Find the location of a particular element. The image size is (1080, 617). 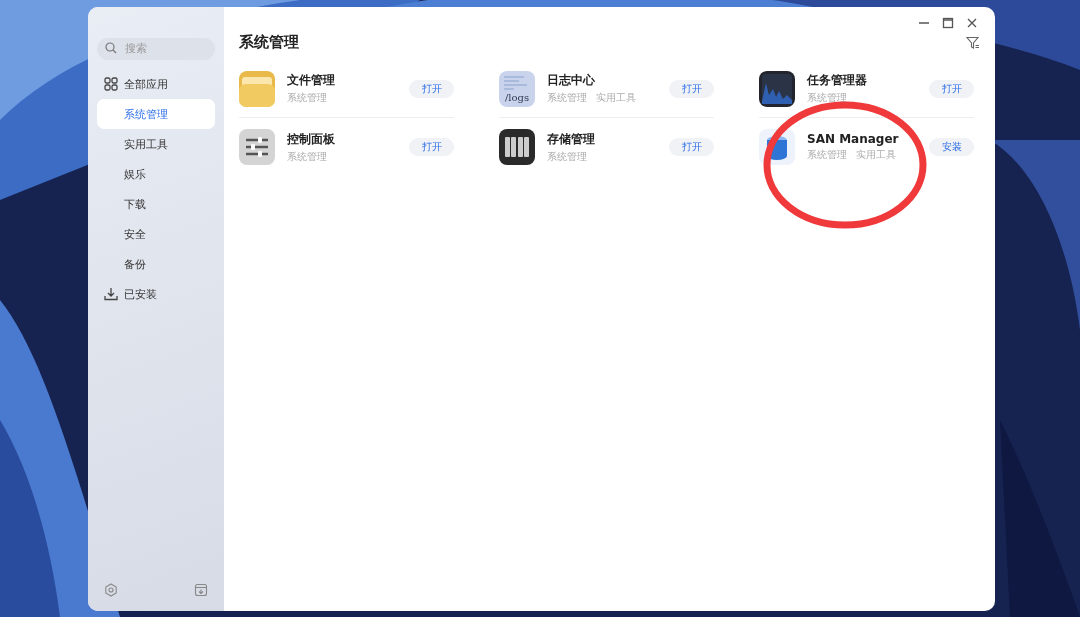

chart-icon is located at coordinates (777, 88).